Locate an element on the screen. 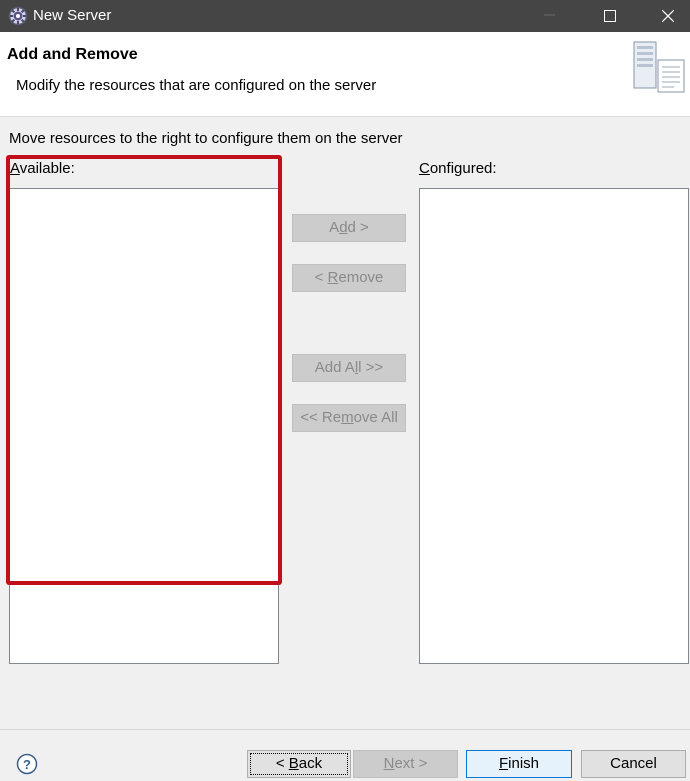 The width and height of the screenshot is (690, 781). configured-label: Configured: is located at coordinates (458, 168).